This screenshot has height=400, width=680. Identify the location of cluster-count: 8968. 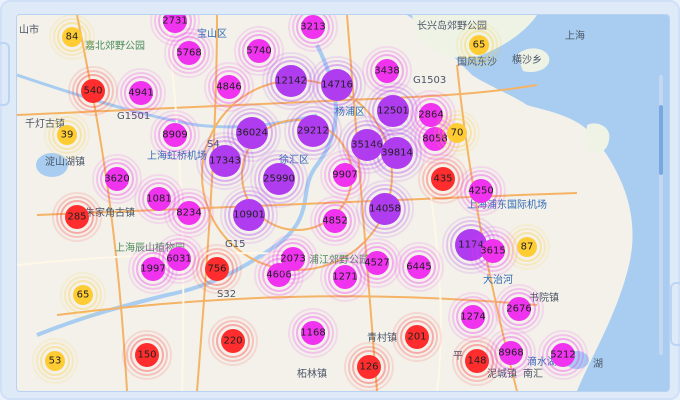
(510, 353).